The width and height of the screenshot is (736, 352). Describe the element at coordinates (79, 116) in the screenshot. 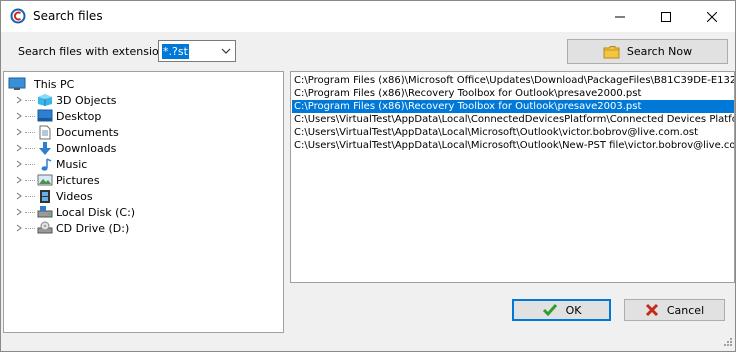

I see `tree-item-label: Desktop` at that location.